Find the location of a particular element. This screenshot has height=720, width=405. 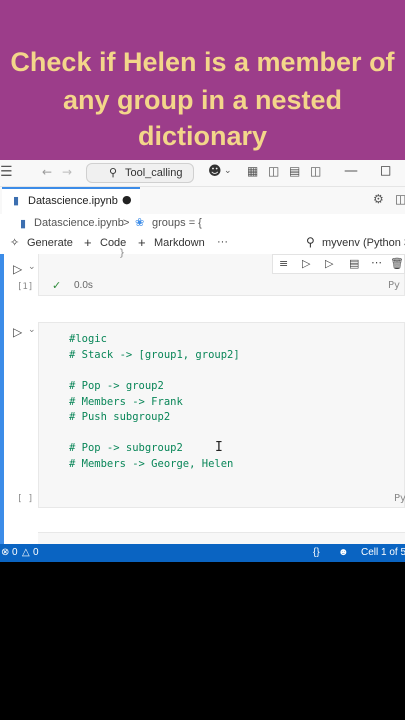

title-line-1: Check if Helen is a member of is located at coordinates (202, 62).